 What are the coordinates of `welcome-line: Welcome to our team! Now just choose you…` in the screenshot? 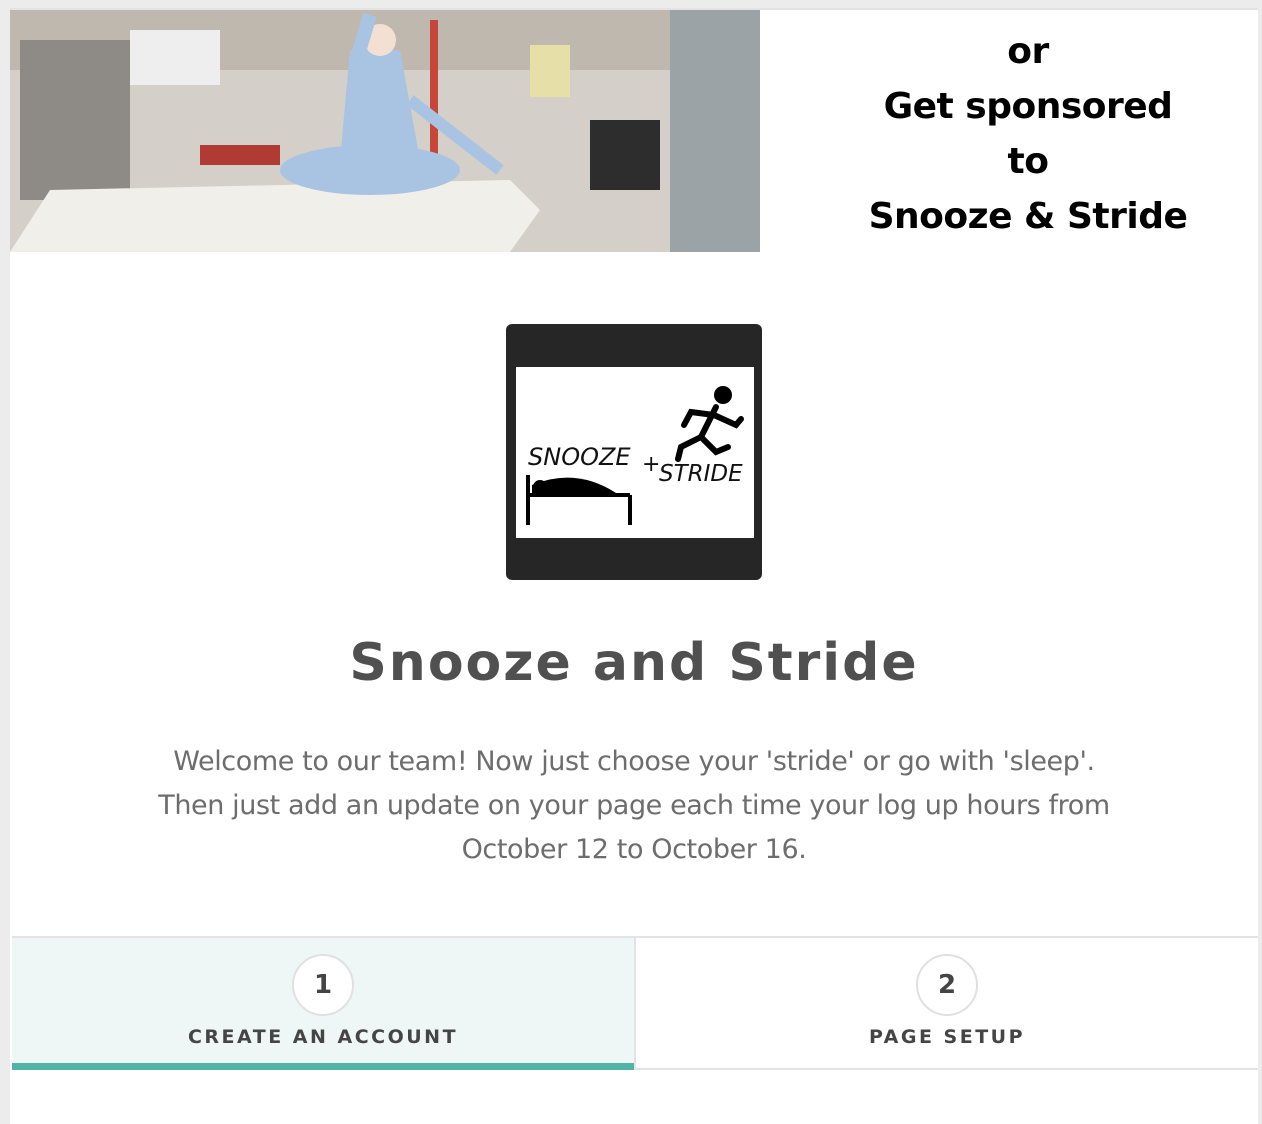 It's located at (634, 761).